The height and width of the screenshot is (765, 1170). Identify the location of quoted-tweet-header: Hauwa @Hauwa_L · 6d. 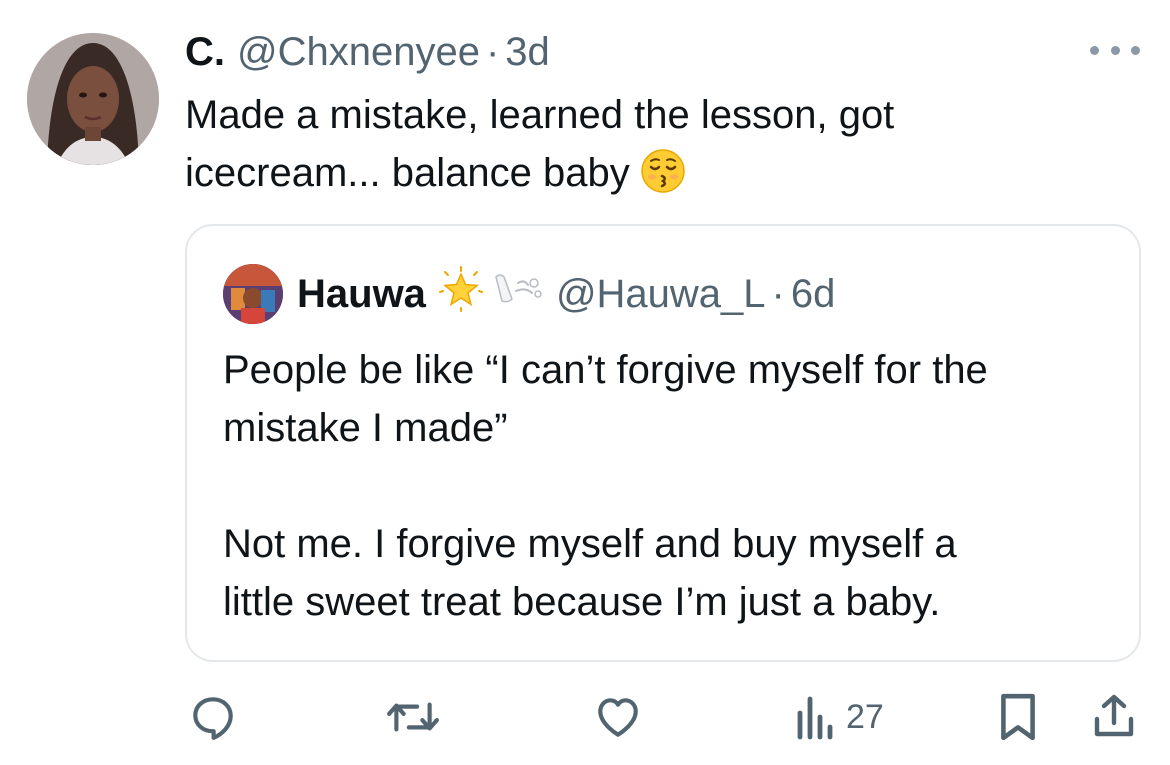
(566, 294).